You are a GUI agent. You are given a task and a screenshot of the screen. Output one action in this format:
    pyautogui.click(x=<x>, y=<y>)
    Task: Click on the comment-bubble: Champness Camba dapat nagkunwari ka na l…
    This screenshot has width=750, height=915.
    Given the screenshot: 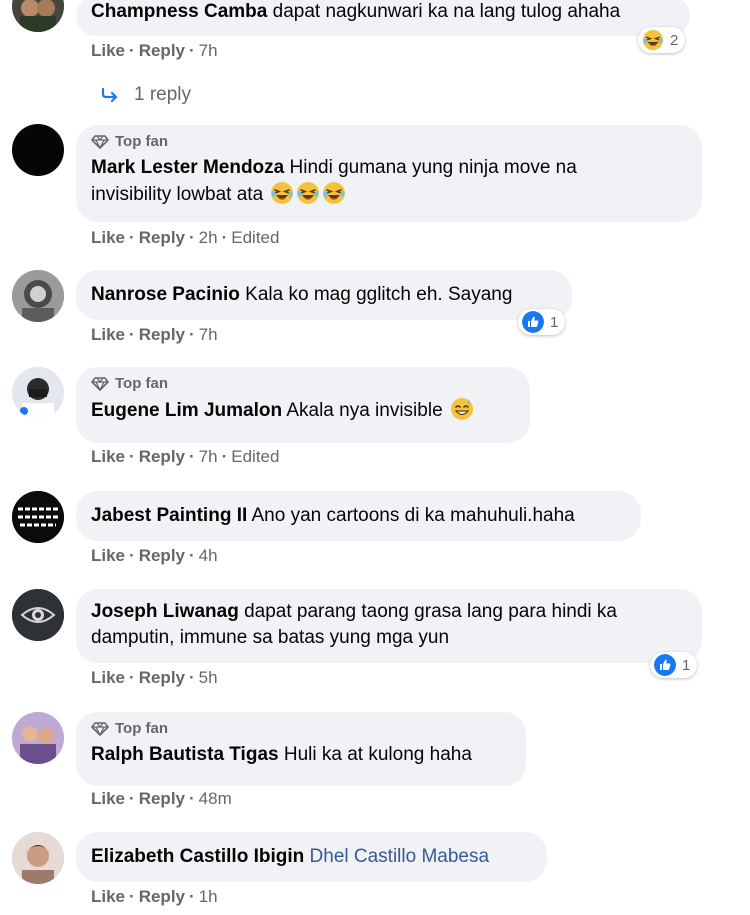 What is the action you would take?
    pyautogui.click(x=383, y=18)
    